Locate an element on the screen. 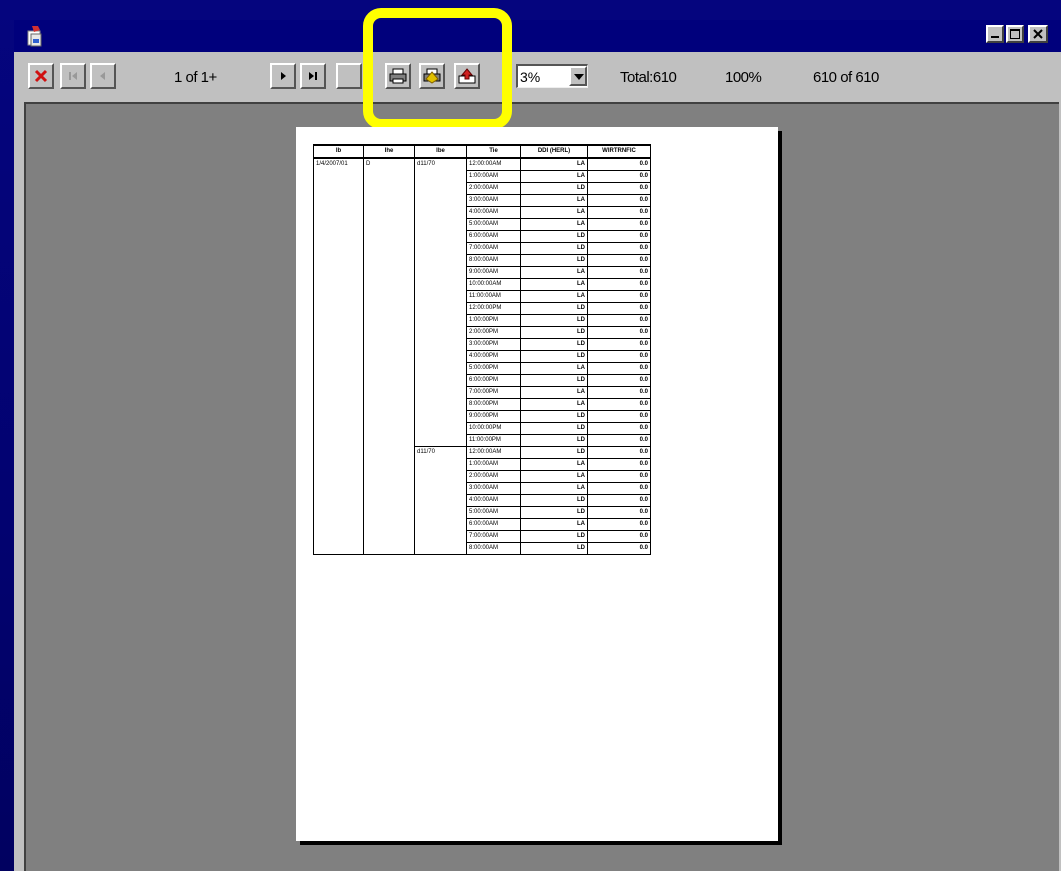  minimize-icon is located at coordinates (995, 34).